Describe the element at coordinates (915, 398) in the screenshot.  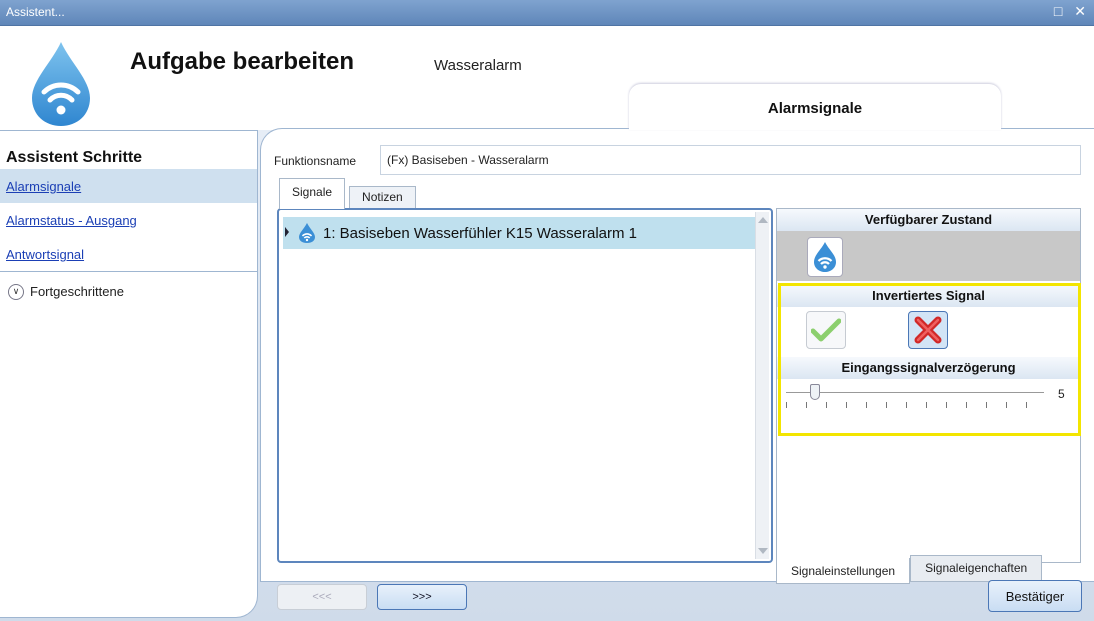
I see `input-delay-slider` at that location.